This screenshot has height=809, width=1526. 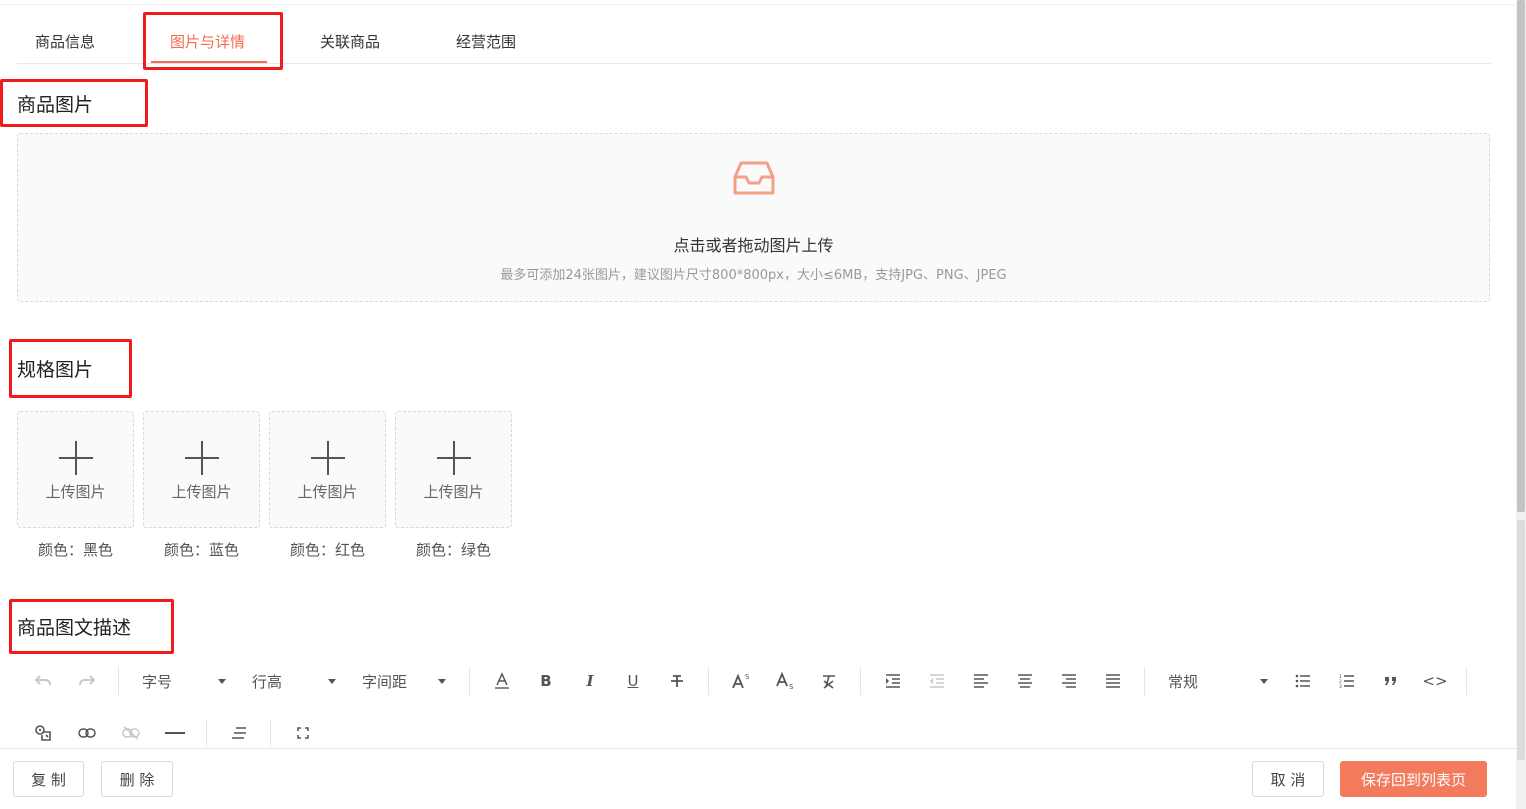 I want to click on subscript-icon: S, so click(x=786, y=681).